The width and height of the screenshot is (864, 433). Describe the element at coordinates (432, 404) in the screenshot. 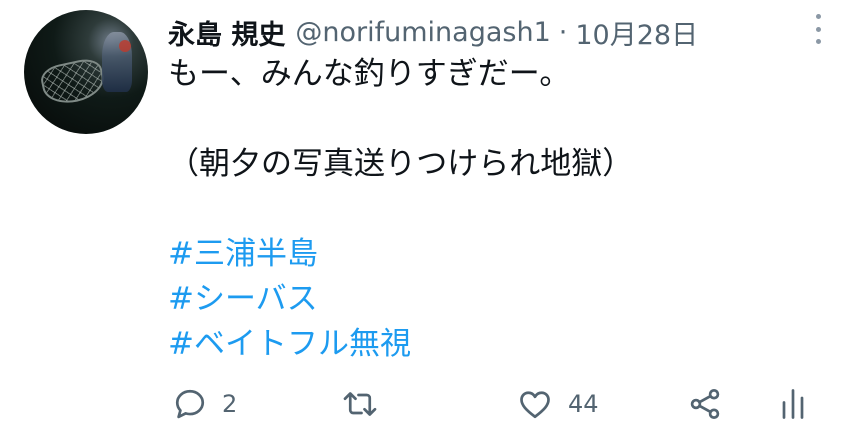

I see `action-bar: 2 44` at that location.